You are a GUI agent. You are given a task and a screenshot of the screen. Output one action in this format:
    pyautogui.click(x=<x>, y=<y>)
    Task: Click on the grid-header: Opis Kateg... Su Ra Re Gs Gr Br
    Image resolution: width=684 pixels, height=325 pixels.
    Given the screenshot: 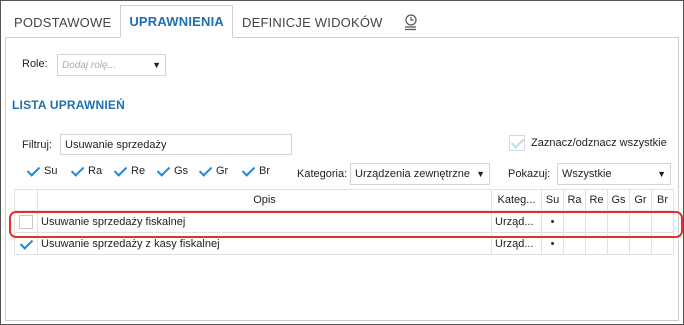 What is the action you would take?
    pyautogui.click(x=344, y=200)
    